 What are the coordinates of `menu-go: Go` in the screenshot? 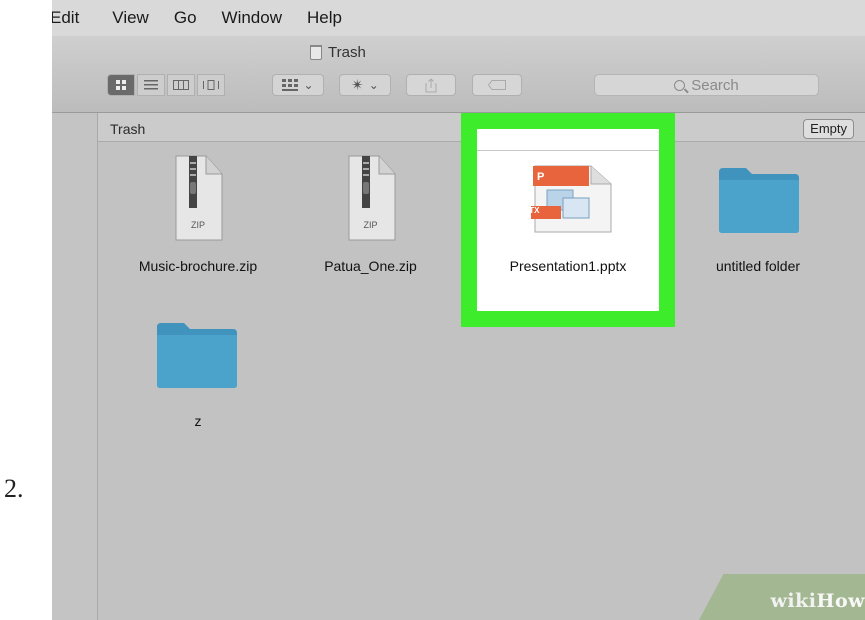 It's located at (185, 18).